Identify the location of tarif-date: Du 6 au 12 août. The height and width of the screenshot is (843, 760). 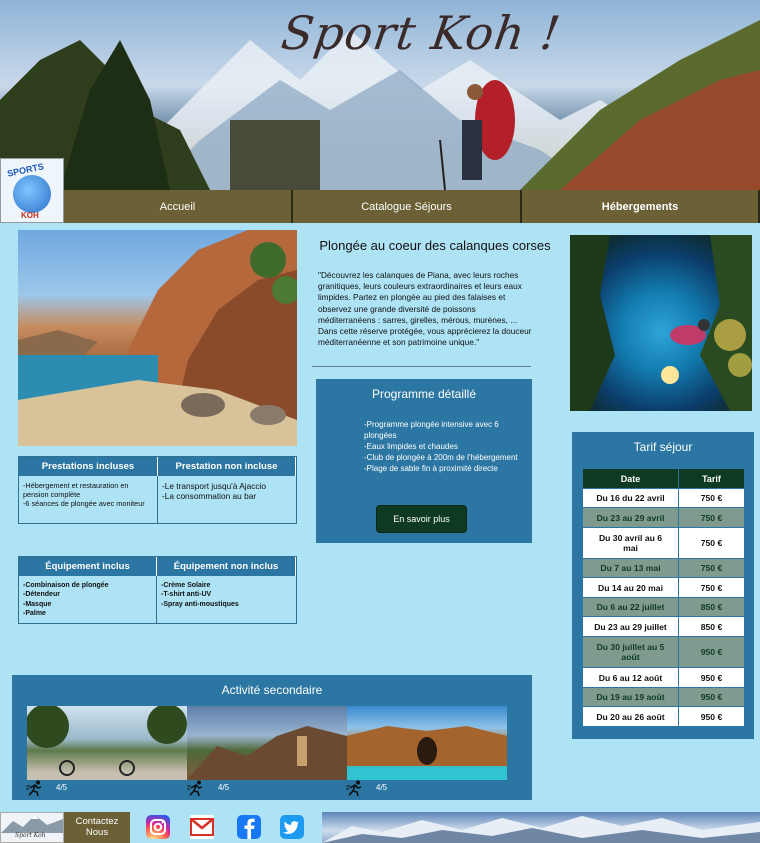
(631, 677).